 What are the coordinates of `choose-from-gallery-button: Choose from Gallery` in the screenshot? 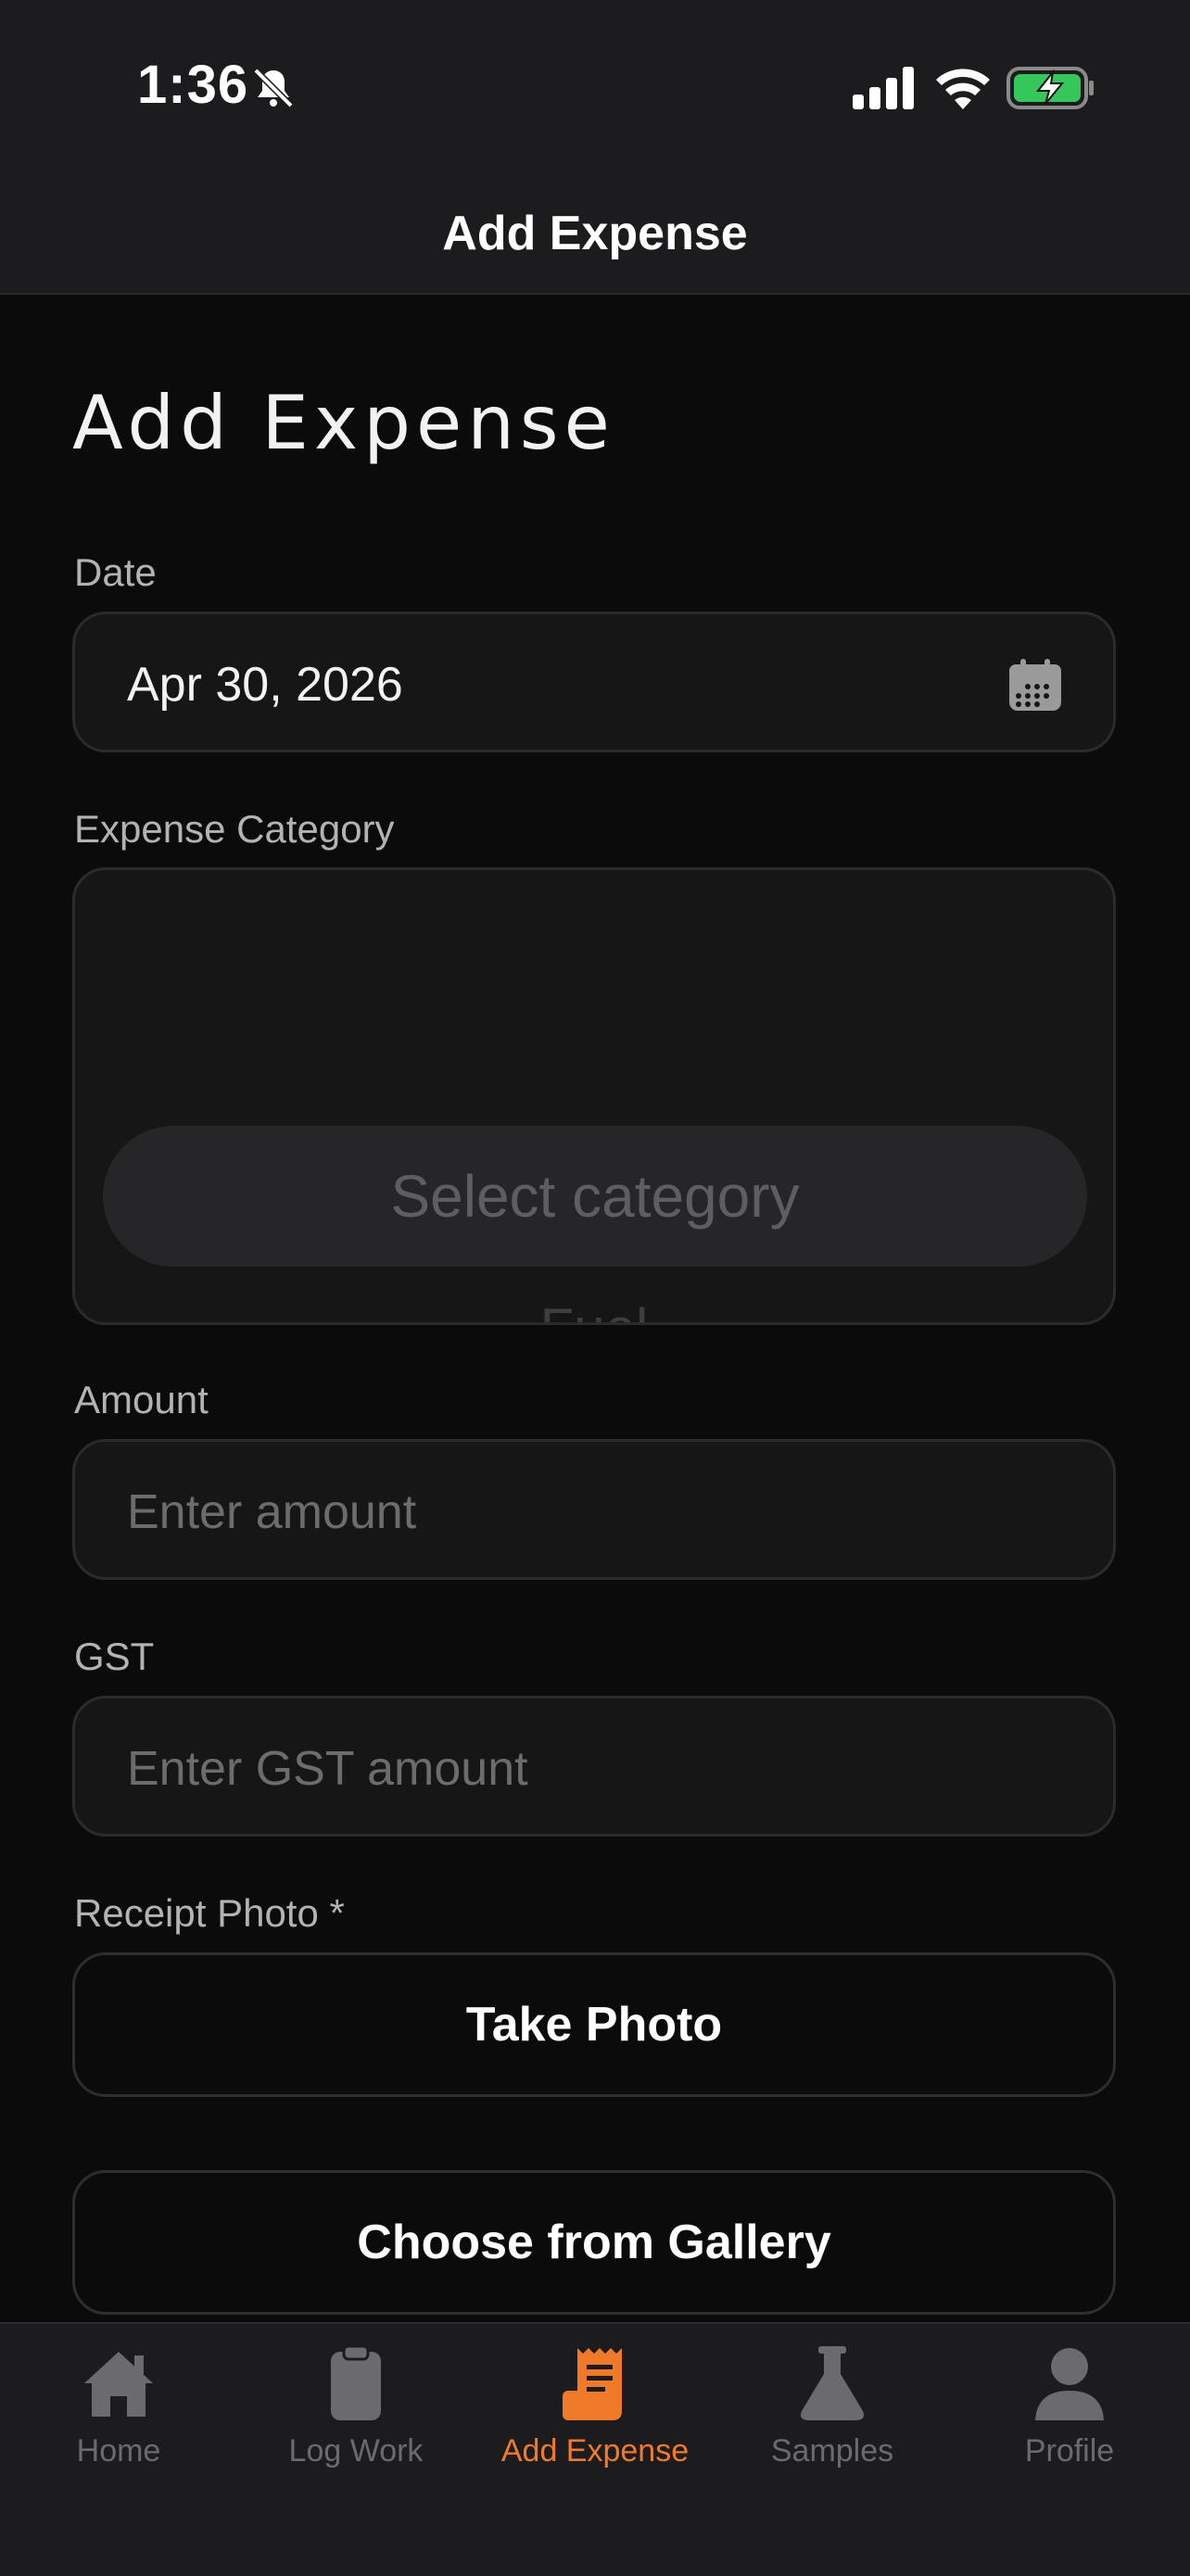 It's located at (594, 2242).